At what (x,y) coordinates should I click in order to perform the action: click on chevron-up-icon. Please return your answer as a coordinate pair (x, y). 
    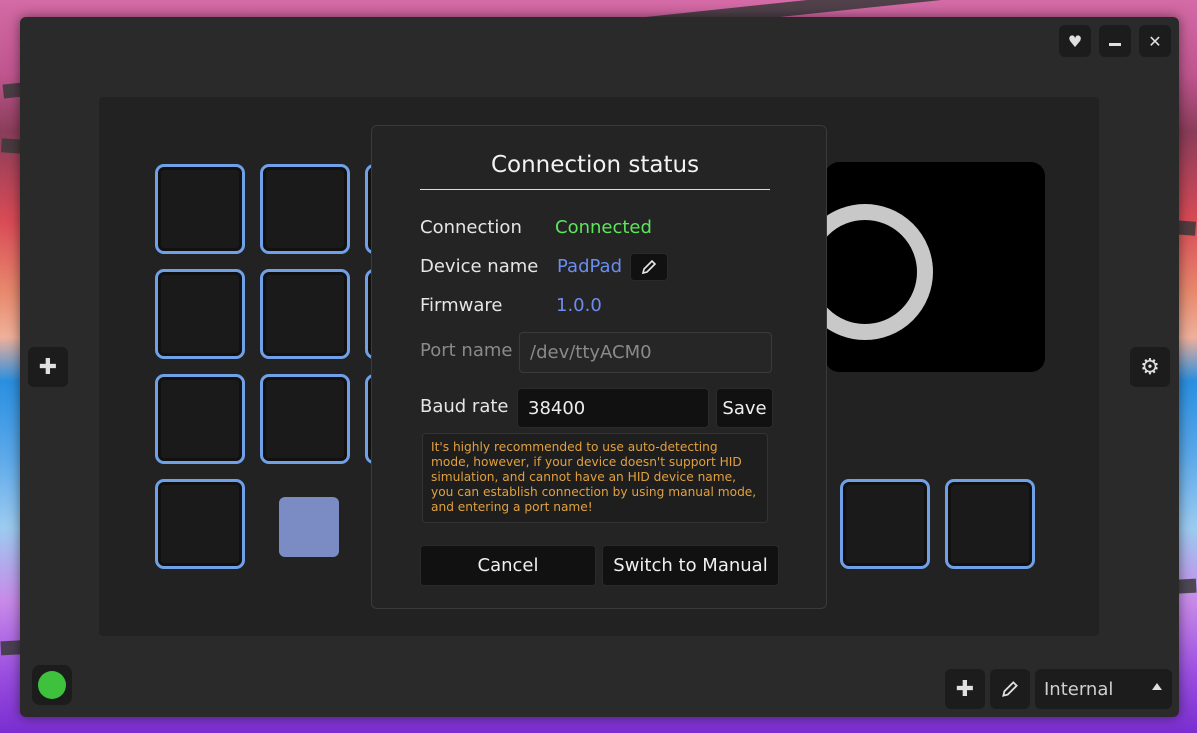
    Looking at the image, I should click on (1157, 686).